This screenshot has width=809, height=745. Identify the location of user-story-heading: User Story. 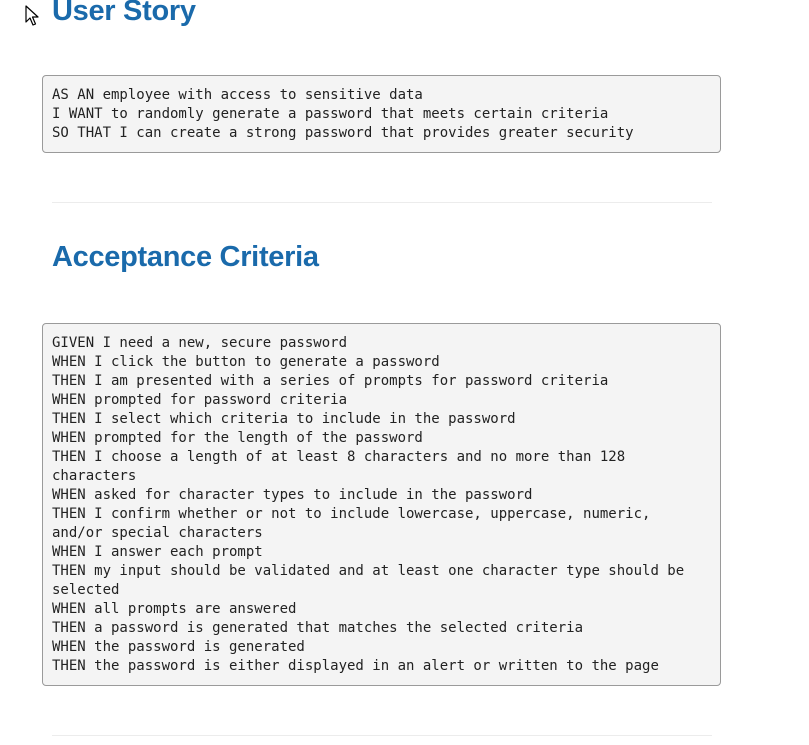
(124, 13).